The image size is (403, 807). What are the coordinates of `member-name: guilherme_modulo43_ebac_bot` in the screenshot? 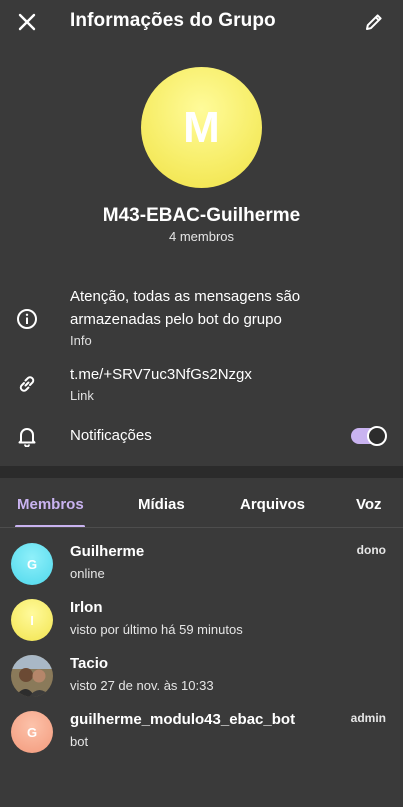 It's located at (183, 719).